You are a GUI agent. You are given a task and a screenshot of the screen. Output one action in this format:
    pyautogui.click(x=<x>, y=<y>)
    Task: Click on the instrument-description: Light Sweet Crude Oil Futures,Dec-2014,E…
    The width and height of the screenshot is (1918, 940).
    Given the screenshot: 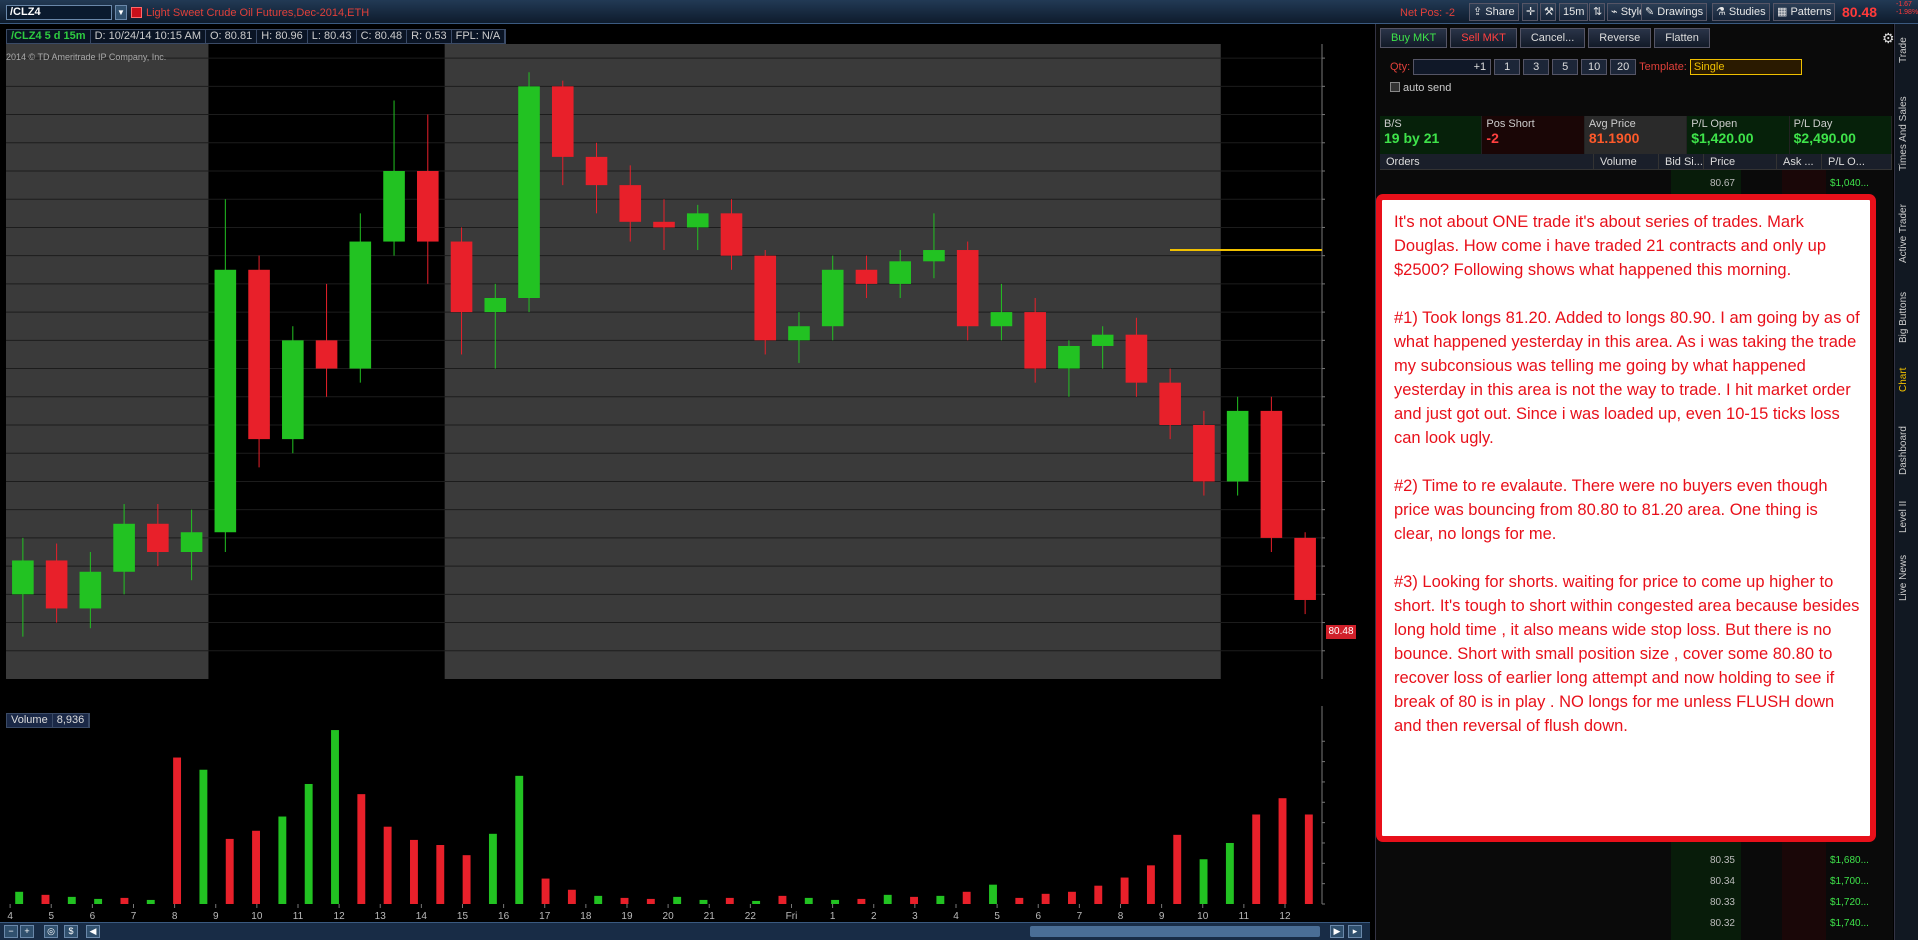 What is the action you would take?
    pyautogui.click(x=258, y=13)
    